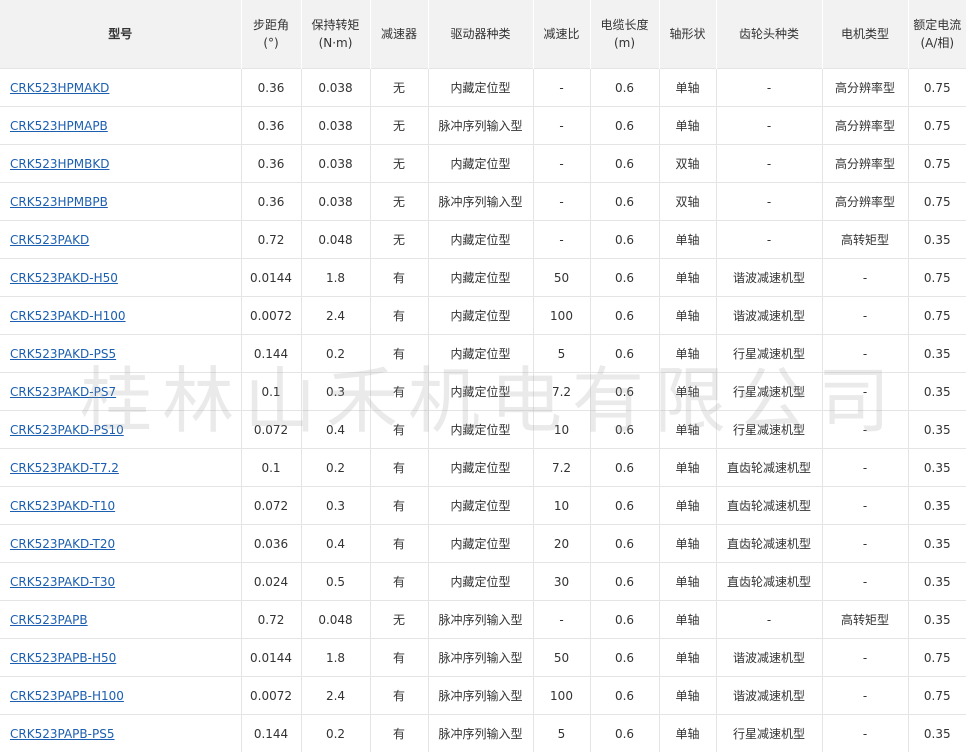 The width and height of the screenshot is (966, 752). What do you see at coordinates (59, 202) in the screenshot?
I see `model-link: CRK523HPMBPB` at bounding box center [59, 202].